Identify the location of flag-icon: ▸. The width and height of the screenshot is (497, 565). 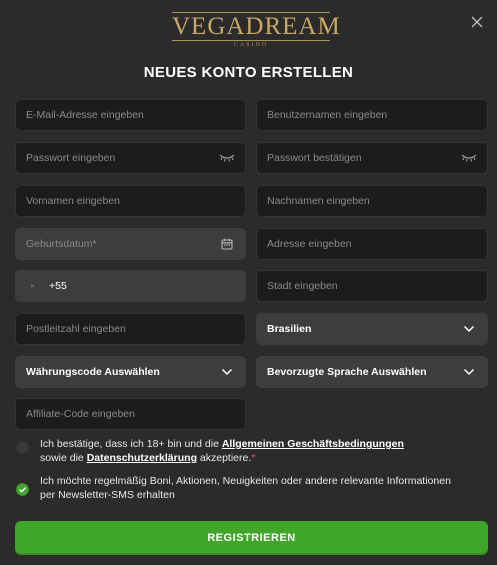
(33, 285).